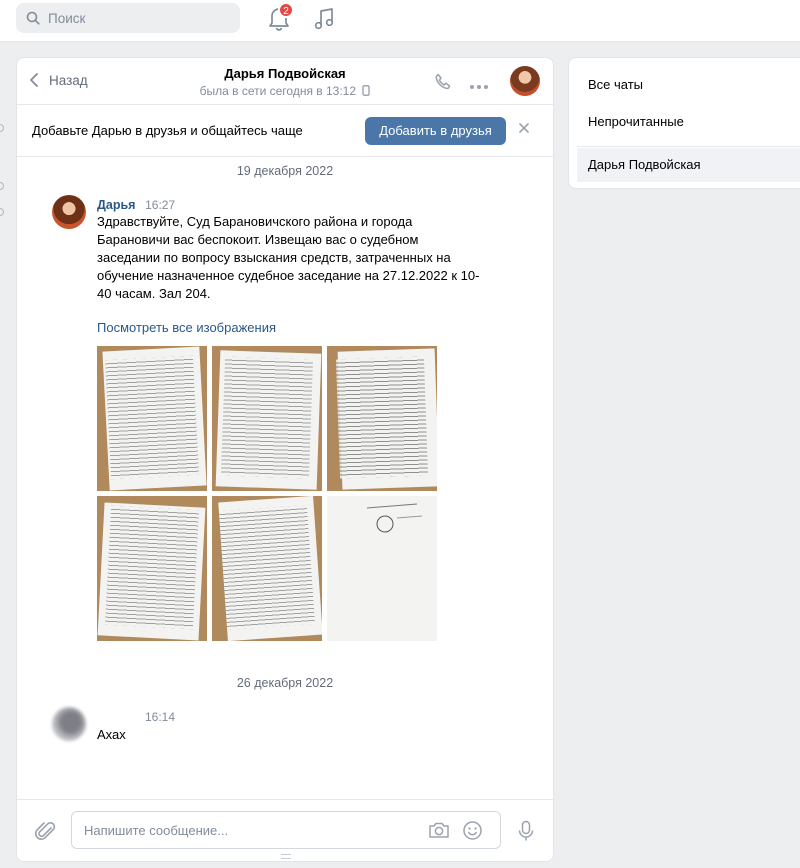 This screenshot has height=868, width=800. I want to click on friend-prompt: Добавьте Дарью в друзья и общайтесь чаще, so click(167, 130).